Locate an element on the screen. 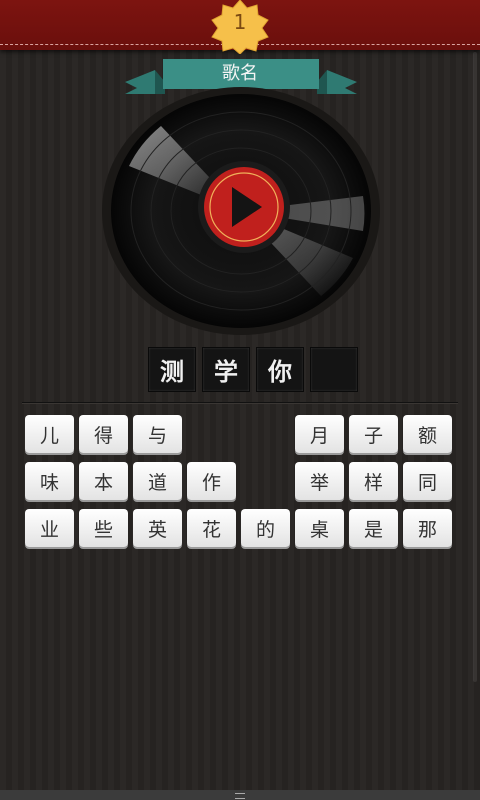 The height and width of the screenshot is (800, 480). char-key: 举 is located at coordinates (319, 481).